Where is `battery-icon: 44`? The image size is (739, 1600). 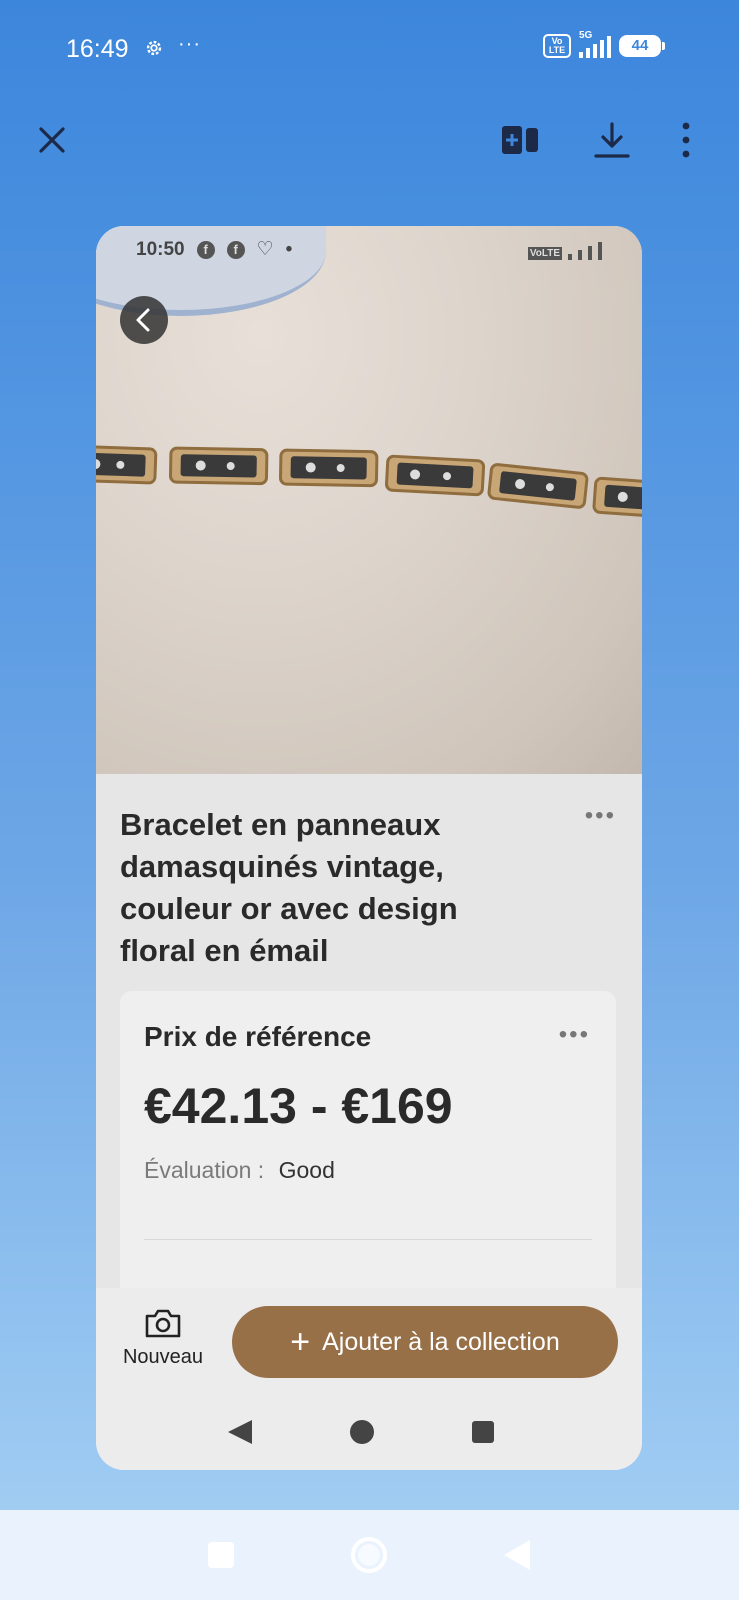 battery-icon: 44 is located at coordinates (642, 46).